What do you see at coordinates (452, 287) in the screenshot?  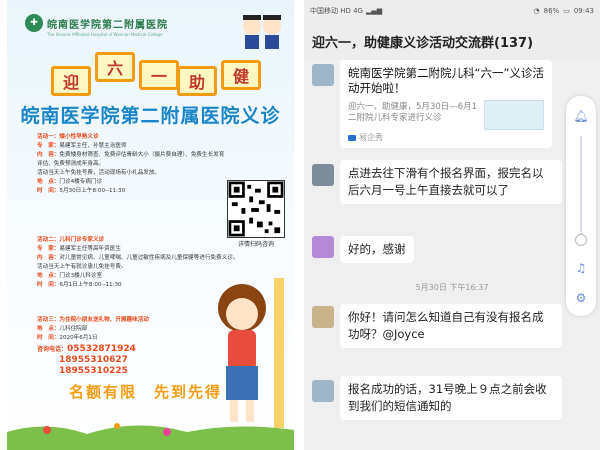 I see `message-timestamp: 5月30日 下午16:37` at bounding box center [452, 287].